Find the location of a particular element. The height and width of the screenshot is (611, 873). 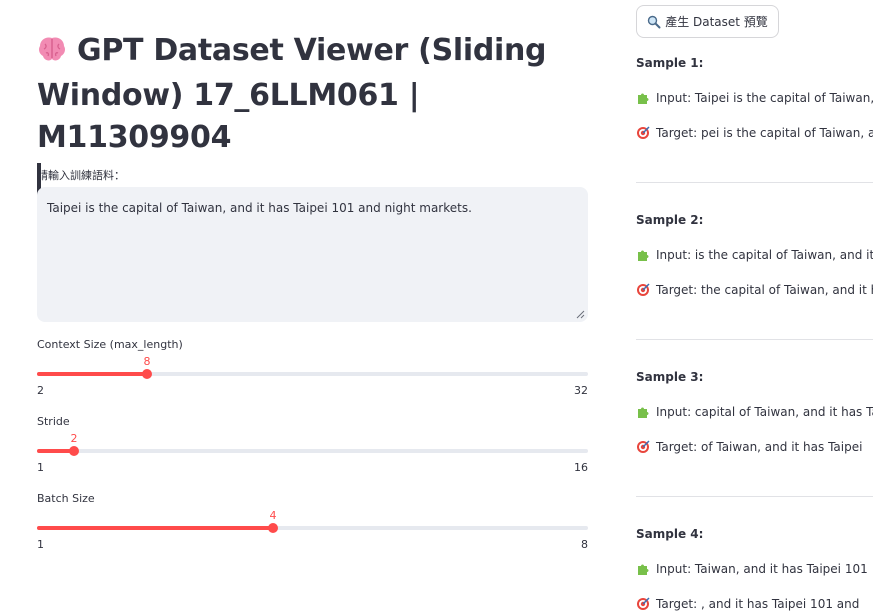

slider-min: 2 is located at coordinates (40, 390).